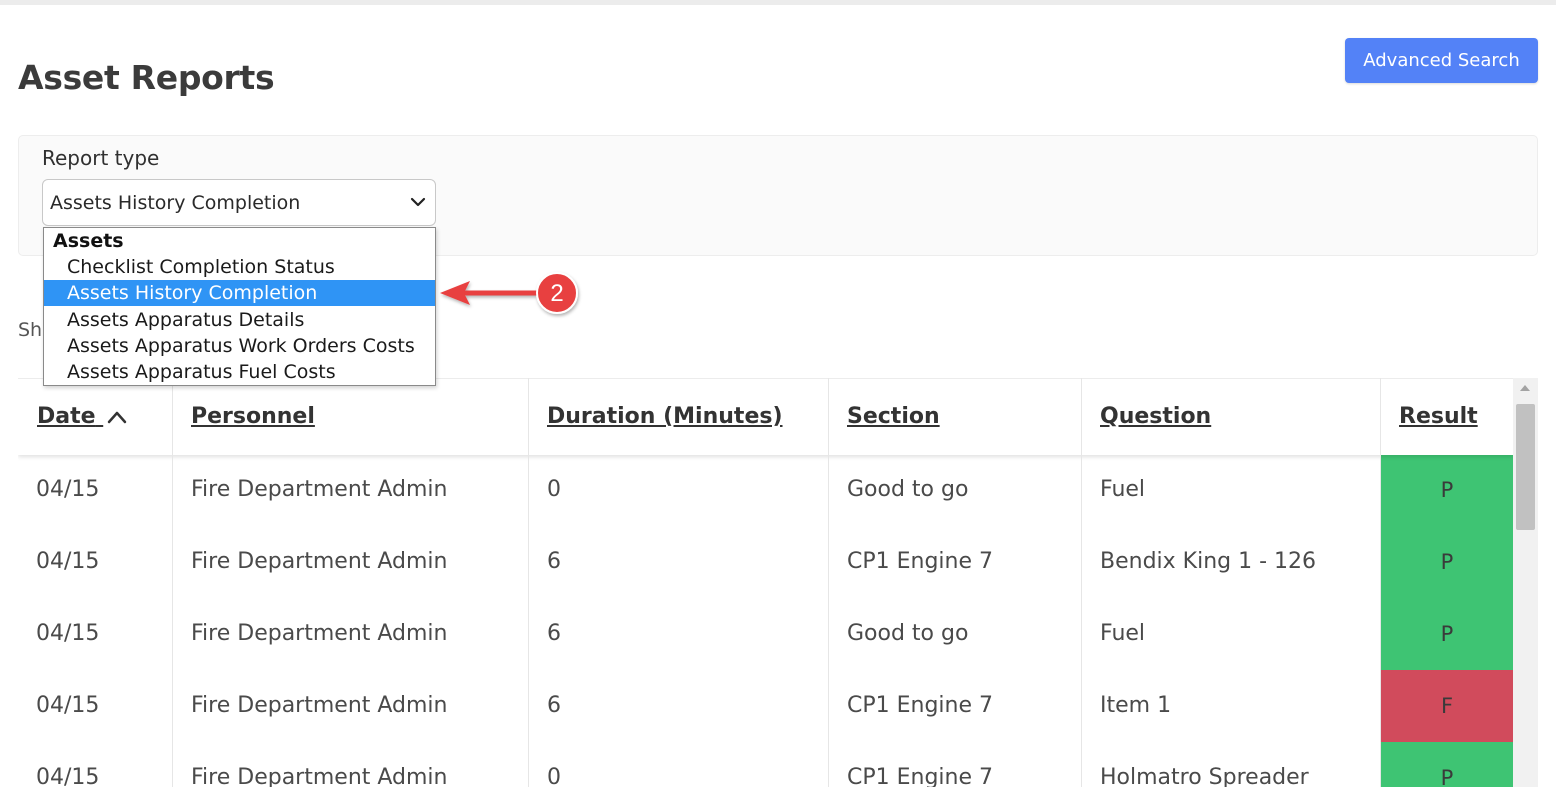 This screenshot has height=787, width=1556. What do you see at coordinates (239, 293) in the screenshot?
I see `dropdown-option-assets-history-completion: Assets History Completion` at bounding box center [239, 293].